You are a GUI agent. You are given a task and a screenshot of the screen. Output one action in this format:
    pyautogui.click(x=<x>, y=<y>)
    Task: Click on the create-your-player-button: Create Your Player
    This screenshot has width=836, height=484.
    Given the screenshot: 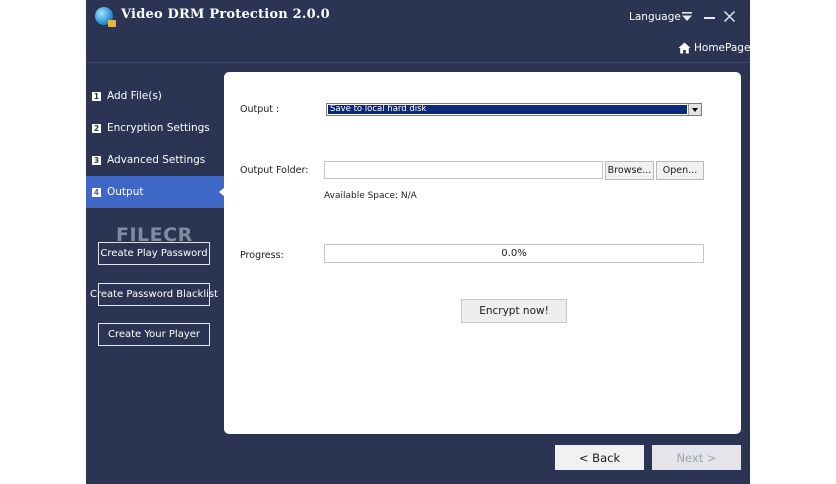 What is the action you would take?
    pyautogui.click(x=154, y=334)
    